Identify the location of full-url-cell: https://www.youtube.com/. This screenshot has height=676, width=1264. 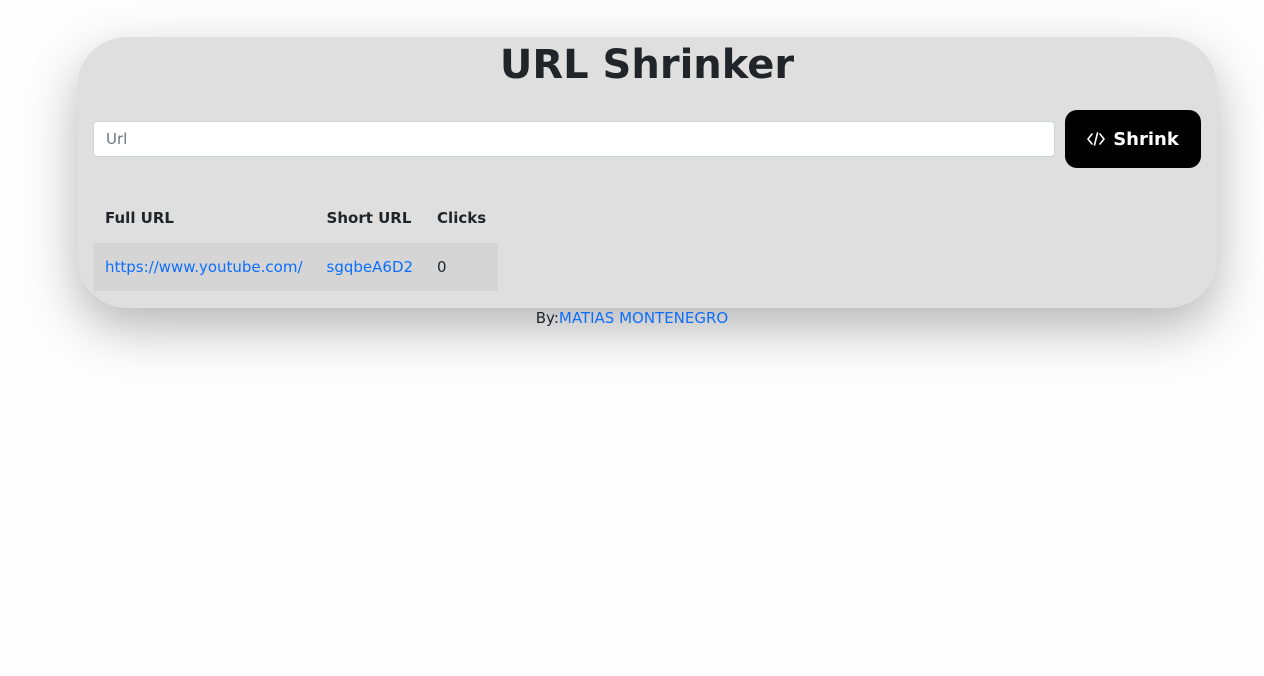
(204, 267).